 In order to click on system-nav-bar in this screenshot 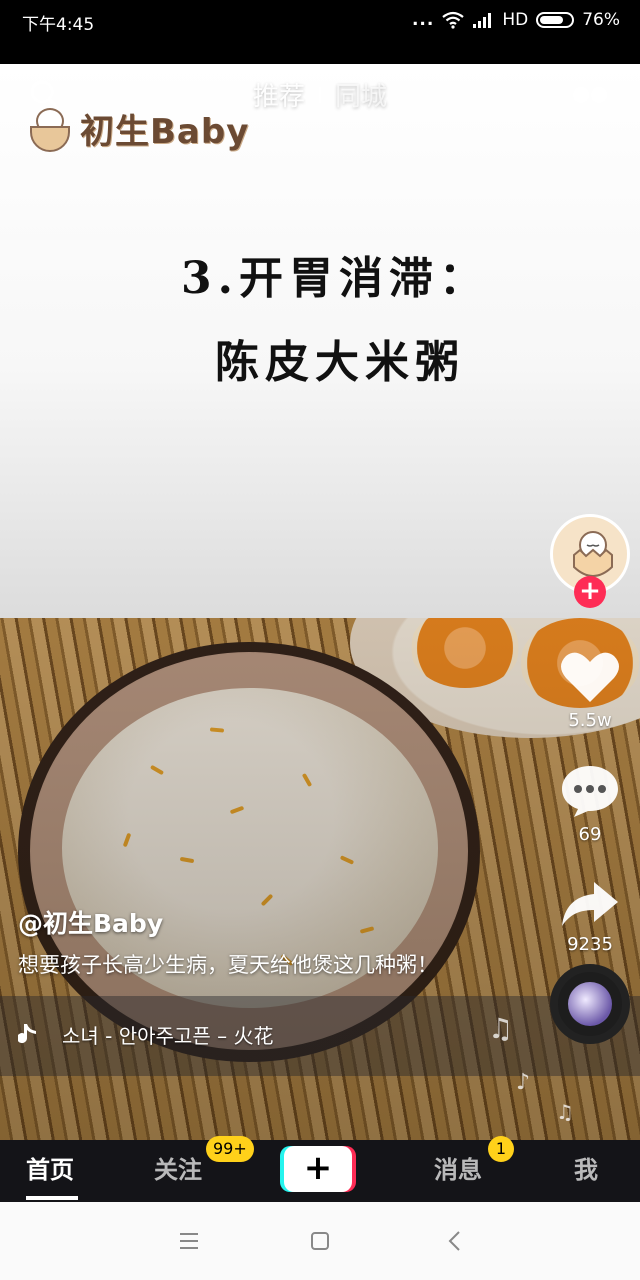, I will do `click(320, 1241)`.